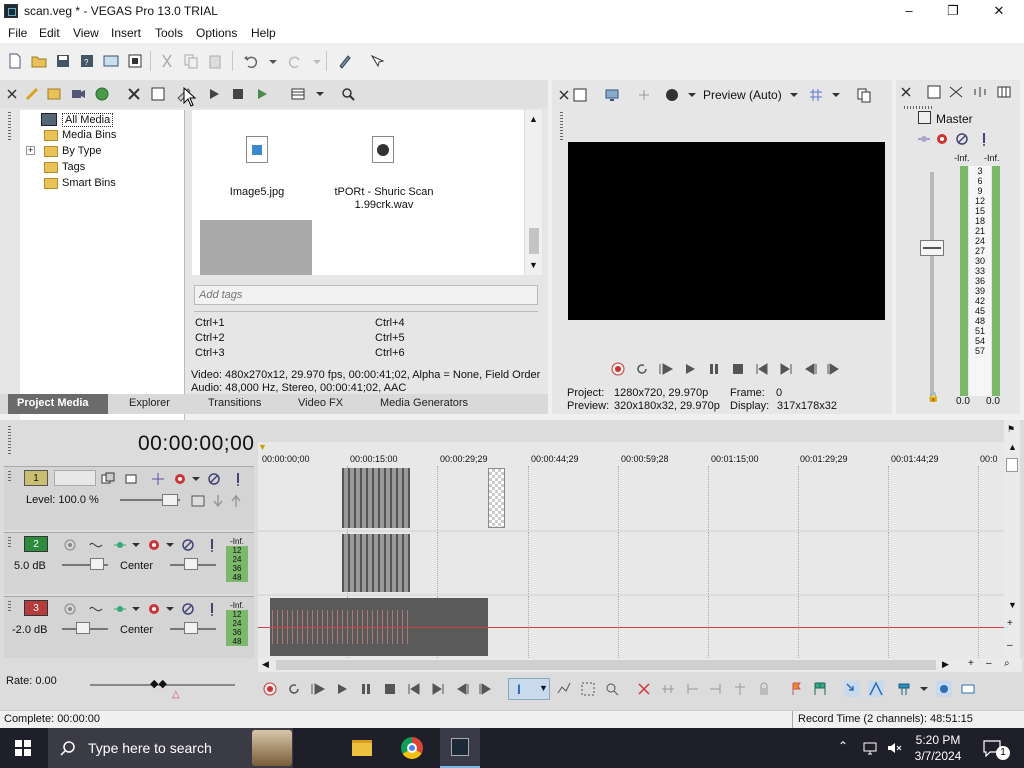  I want to click on new-project-icon, so click(15, 61).